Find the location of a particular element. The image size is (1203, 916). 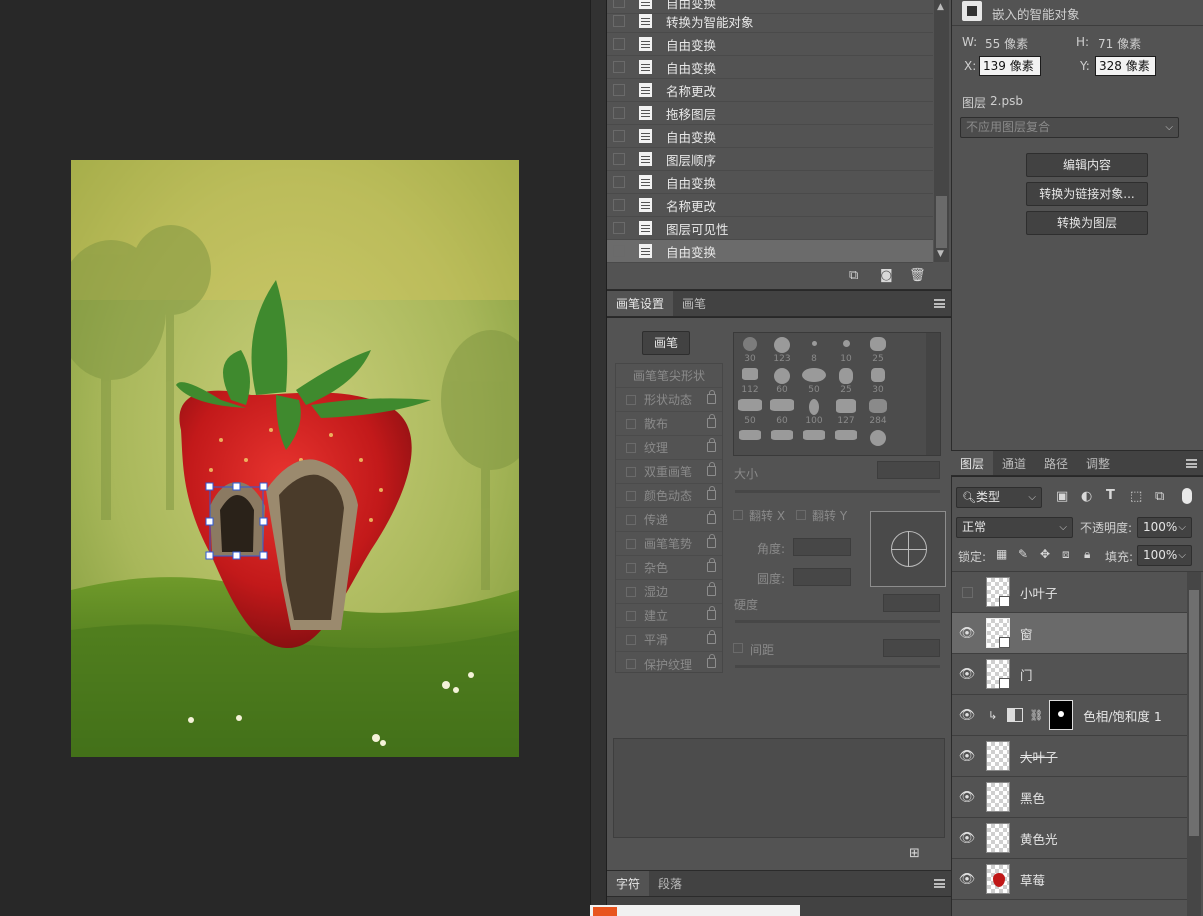

tab-channels: 通道 is located at coordinates (1014, 463).